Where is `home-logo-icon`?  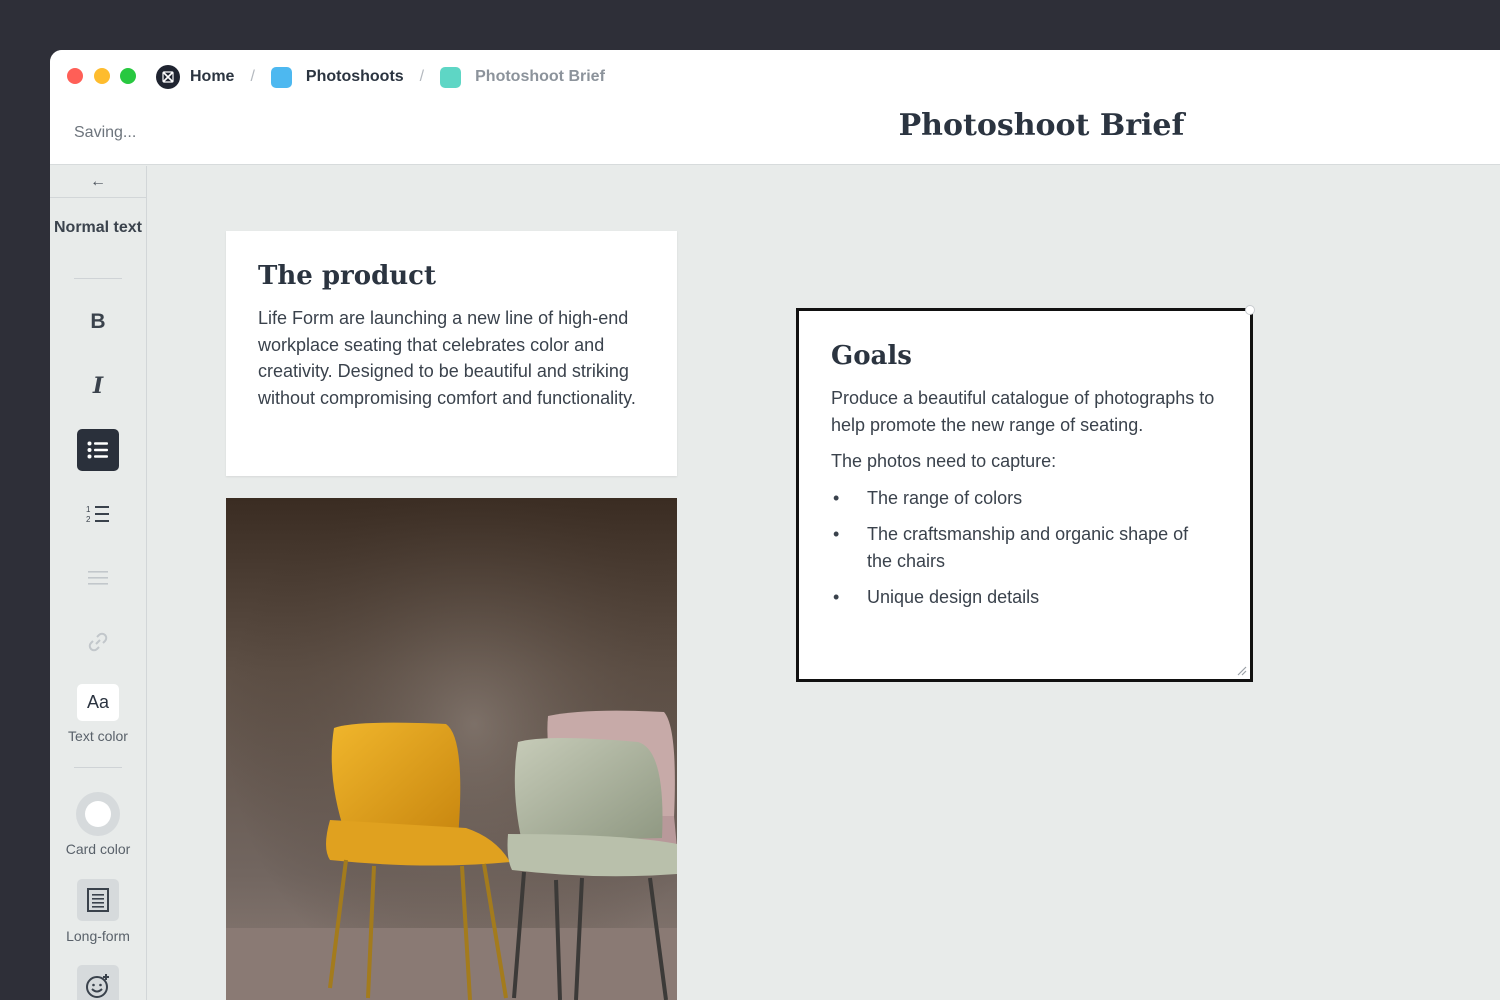
home-logo-icon is located at coordinates (168, 77).